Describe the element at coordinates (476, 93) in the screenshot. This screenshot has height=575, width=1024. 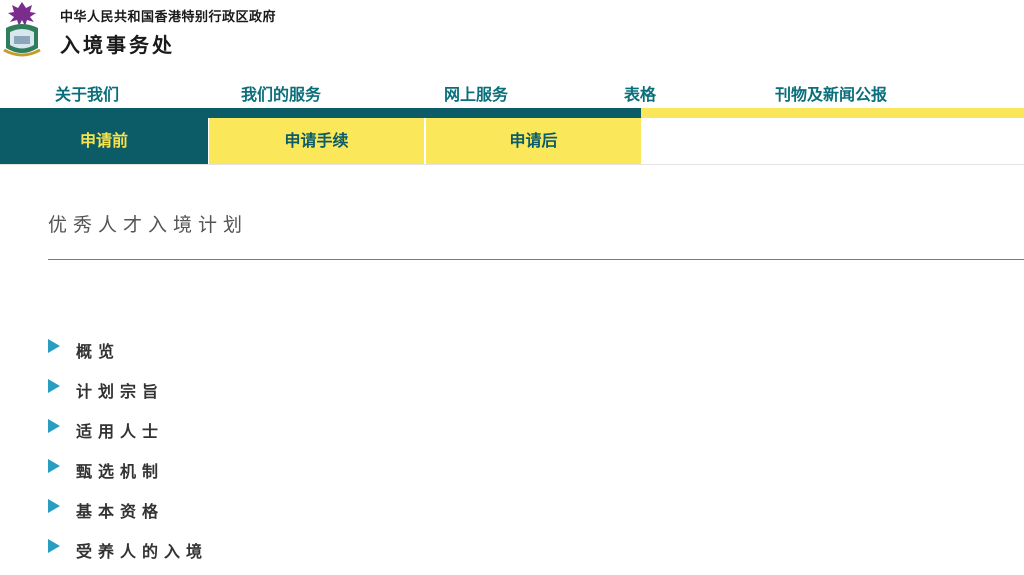
I see `nav-online-services: 网上服务` at that location.